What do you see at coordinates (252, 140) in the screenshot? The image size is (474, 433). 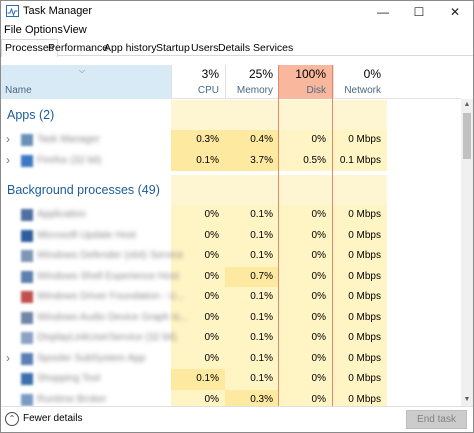 I see `memory-value: 0.4%` at bounding box center [252, 140].